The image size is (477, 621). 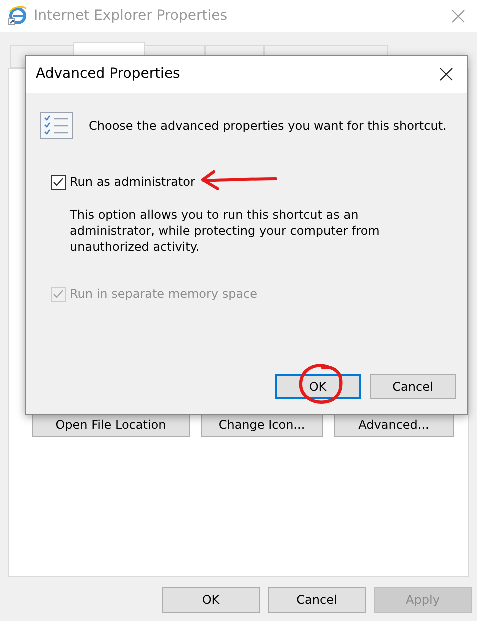 What do you see at coordinates (133, 182) in the screenshot?
I see `checkbox-label: Run as administrator` at bounding box center [133, 182].